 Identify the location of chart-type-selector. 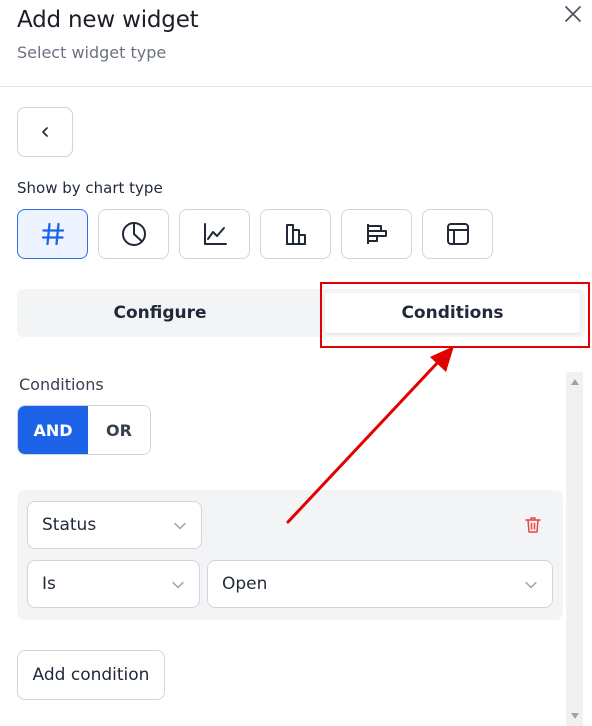
(255, 234).